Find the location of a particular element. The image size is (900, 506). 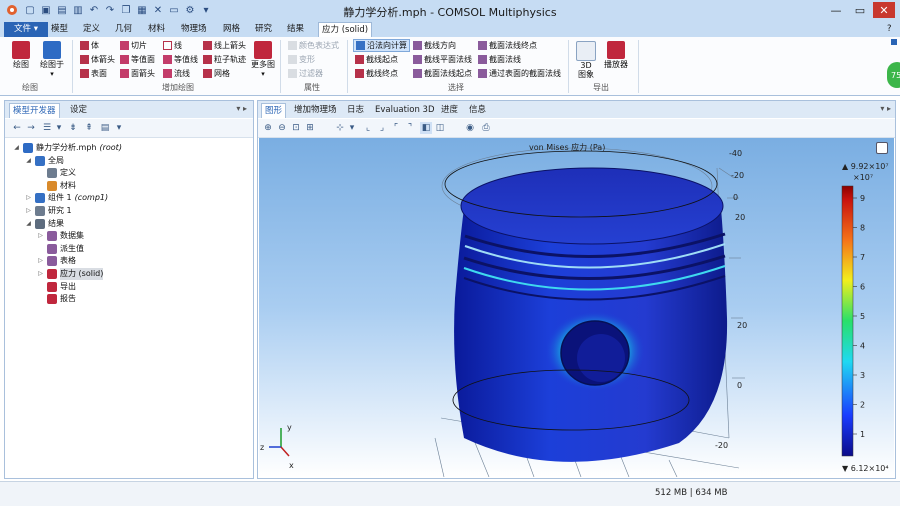

volume-arrow-button: 体箭头 is located at coordinates (97, 59).